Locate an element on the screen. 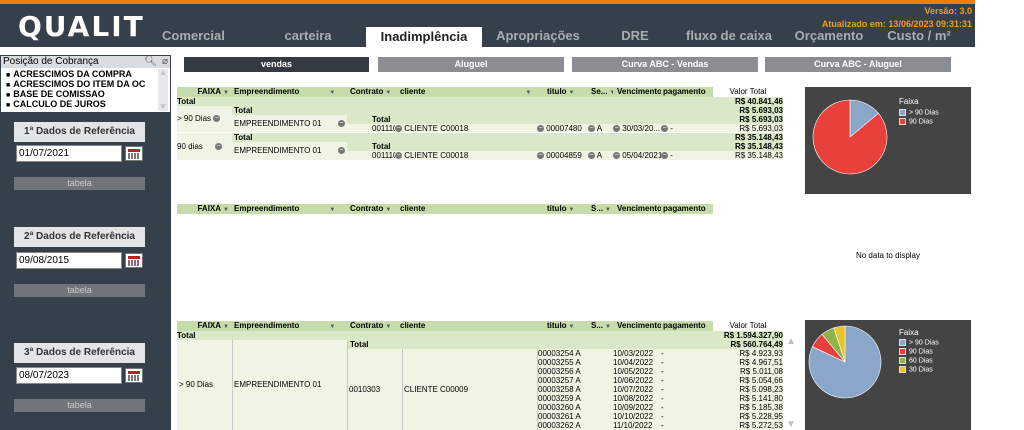  emp-total-value: R$ 5.693,03 is located at coordinates (748, 110).